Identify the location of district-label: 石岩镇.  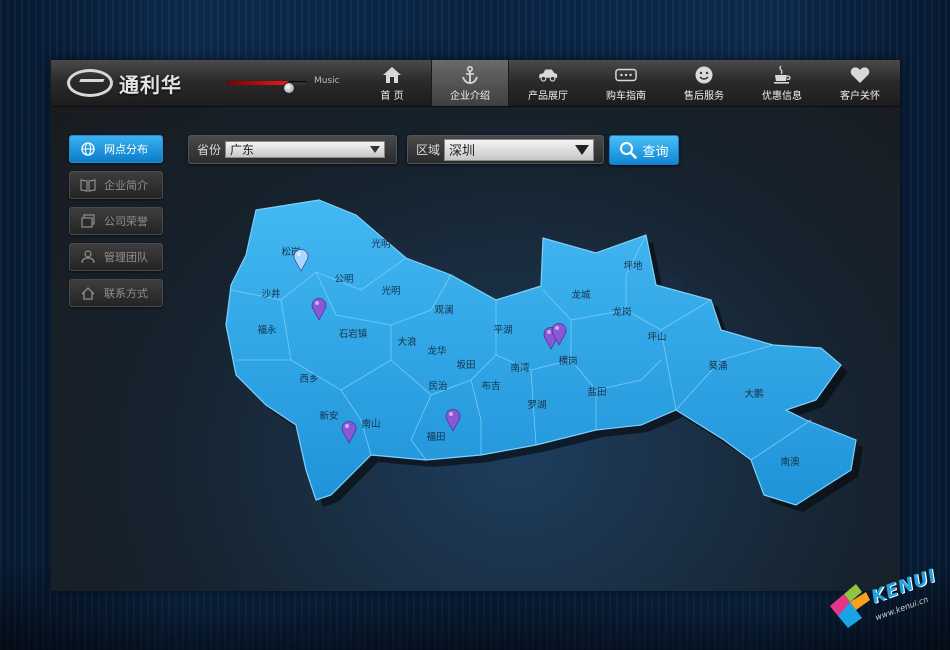
(353, 334).